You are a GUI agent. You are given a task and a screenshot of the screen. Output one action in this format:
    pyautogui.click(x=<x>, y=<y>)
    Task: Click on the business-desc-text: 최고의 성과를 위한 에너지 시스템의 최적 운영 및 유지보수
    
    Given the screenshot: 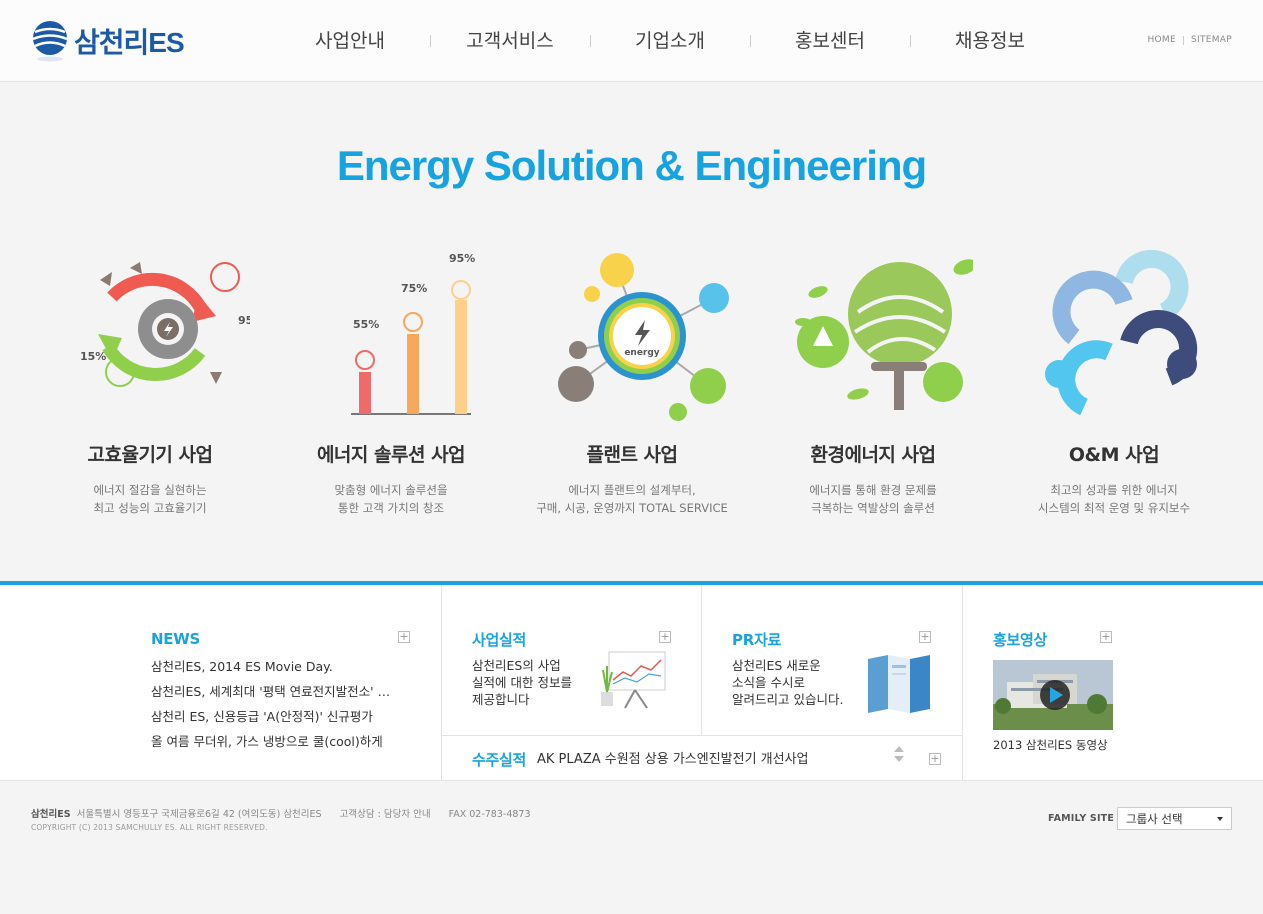 What is the action you would take?
    pyautogui.click(x=1114, y=499)
    